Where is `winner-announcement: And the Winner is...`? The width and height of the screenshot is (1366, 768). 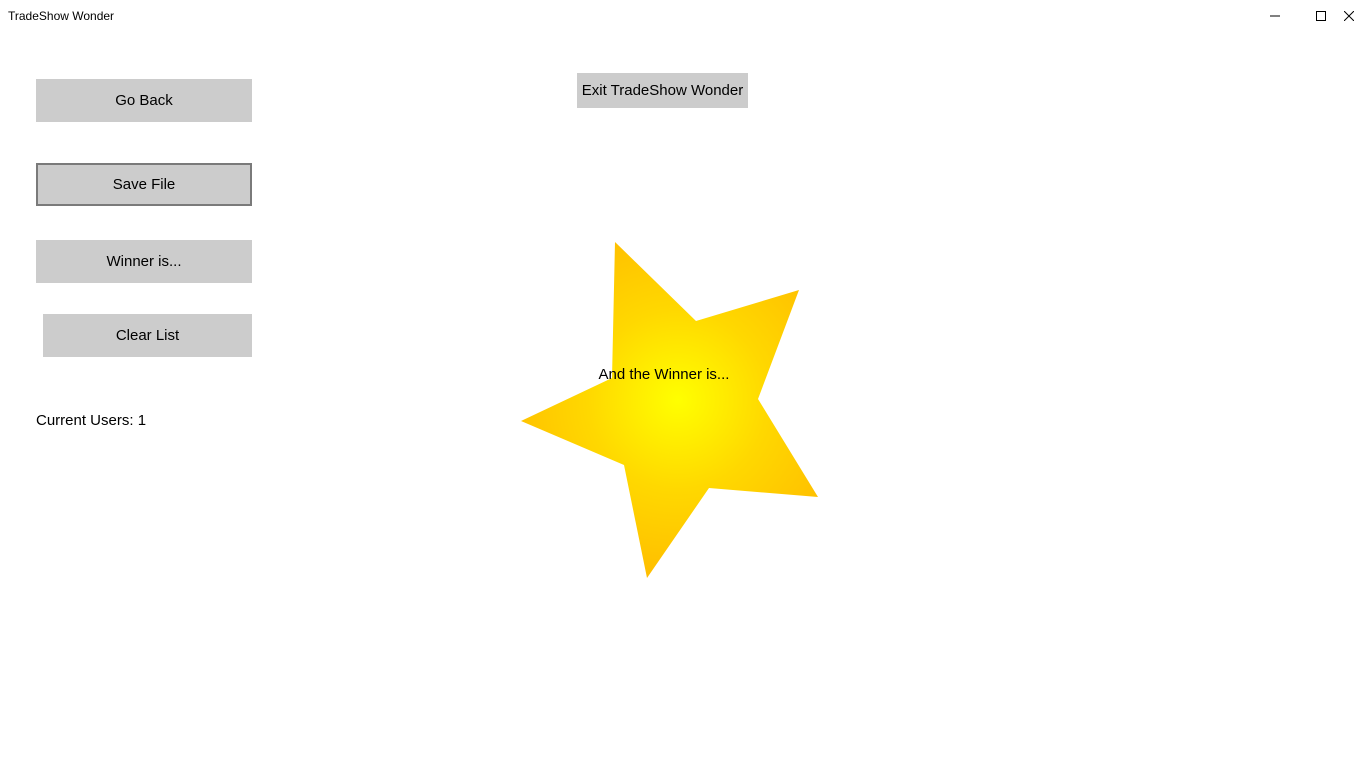
winner-announcement: And the Winner is... is located at coordinates (664, 374).